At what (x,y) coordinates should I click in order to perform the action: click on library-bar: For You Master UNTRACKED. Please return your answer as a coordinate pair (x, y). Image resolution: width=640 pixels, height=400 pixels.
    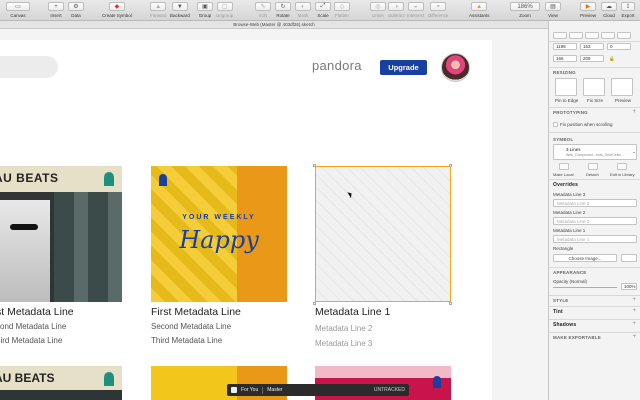
    Looking at the image, I should click on (318, 390).